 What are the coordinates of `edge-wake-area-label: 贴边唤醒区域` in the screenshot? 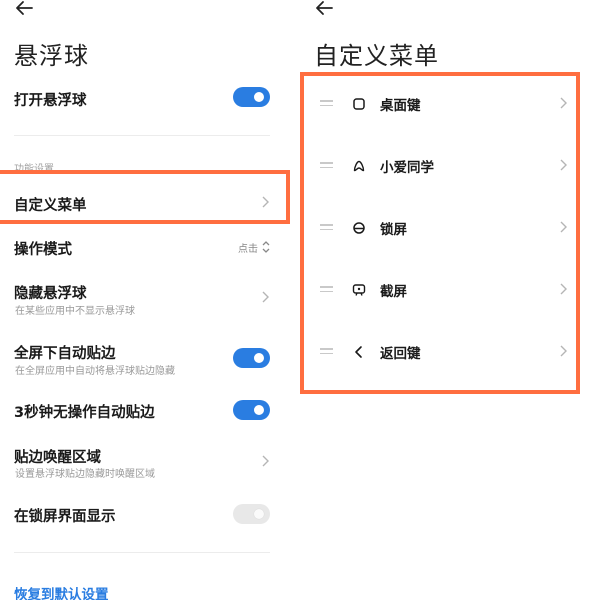 It's located at (57, 458).